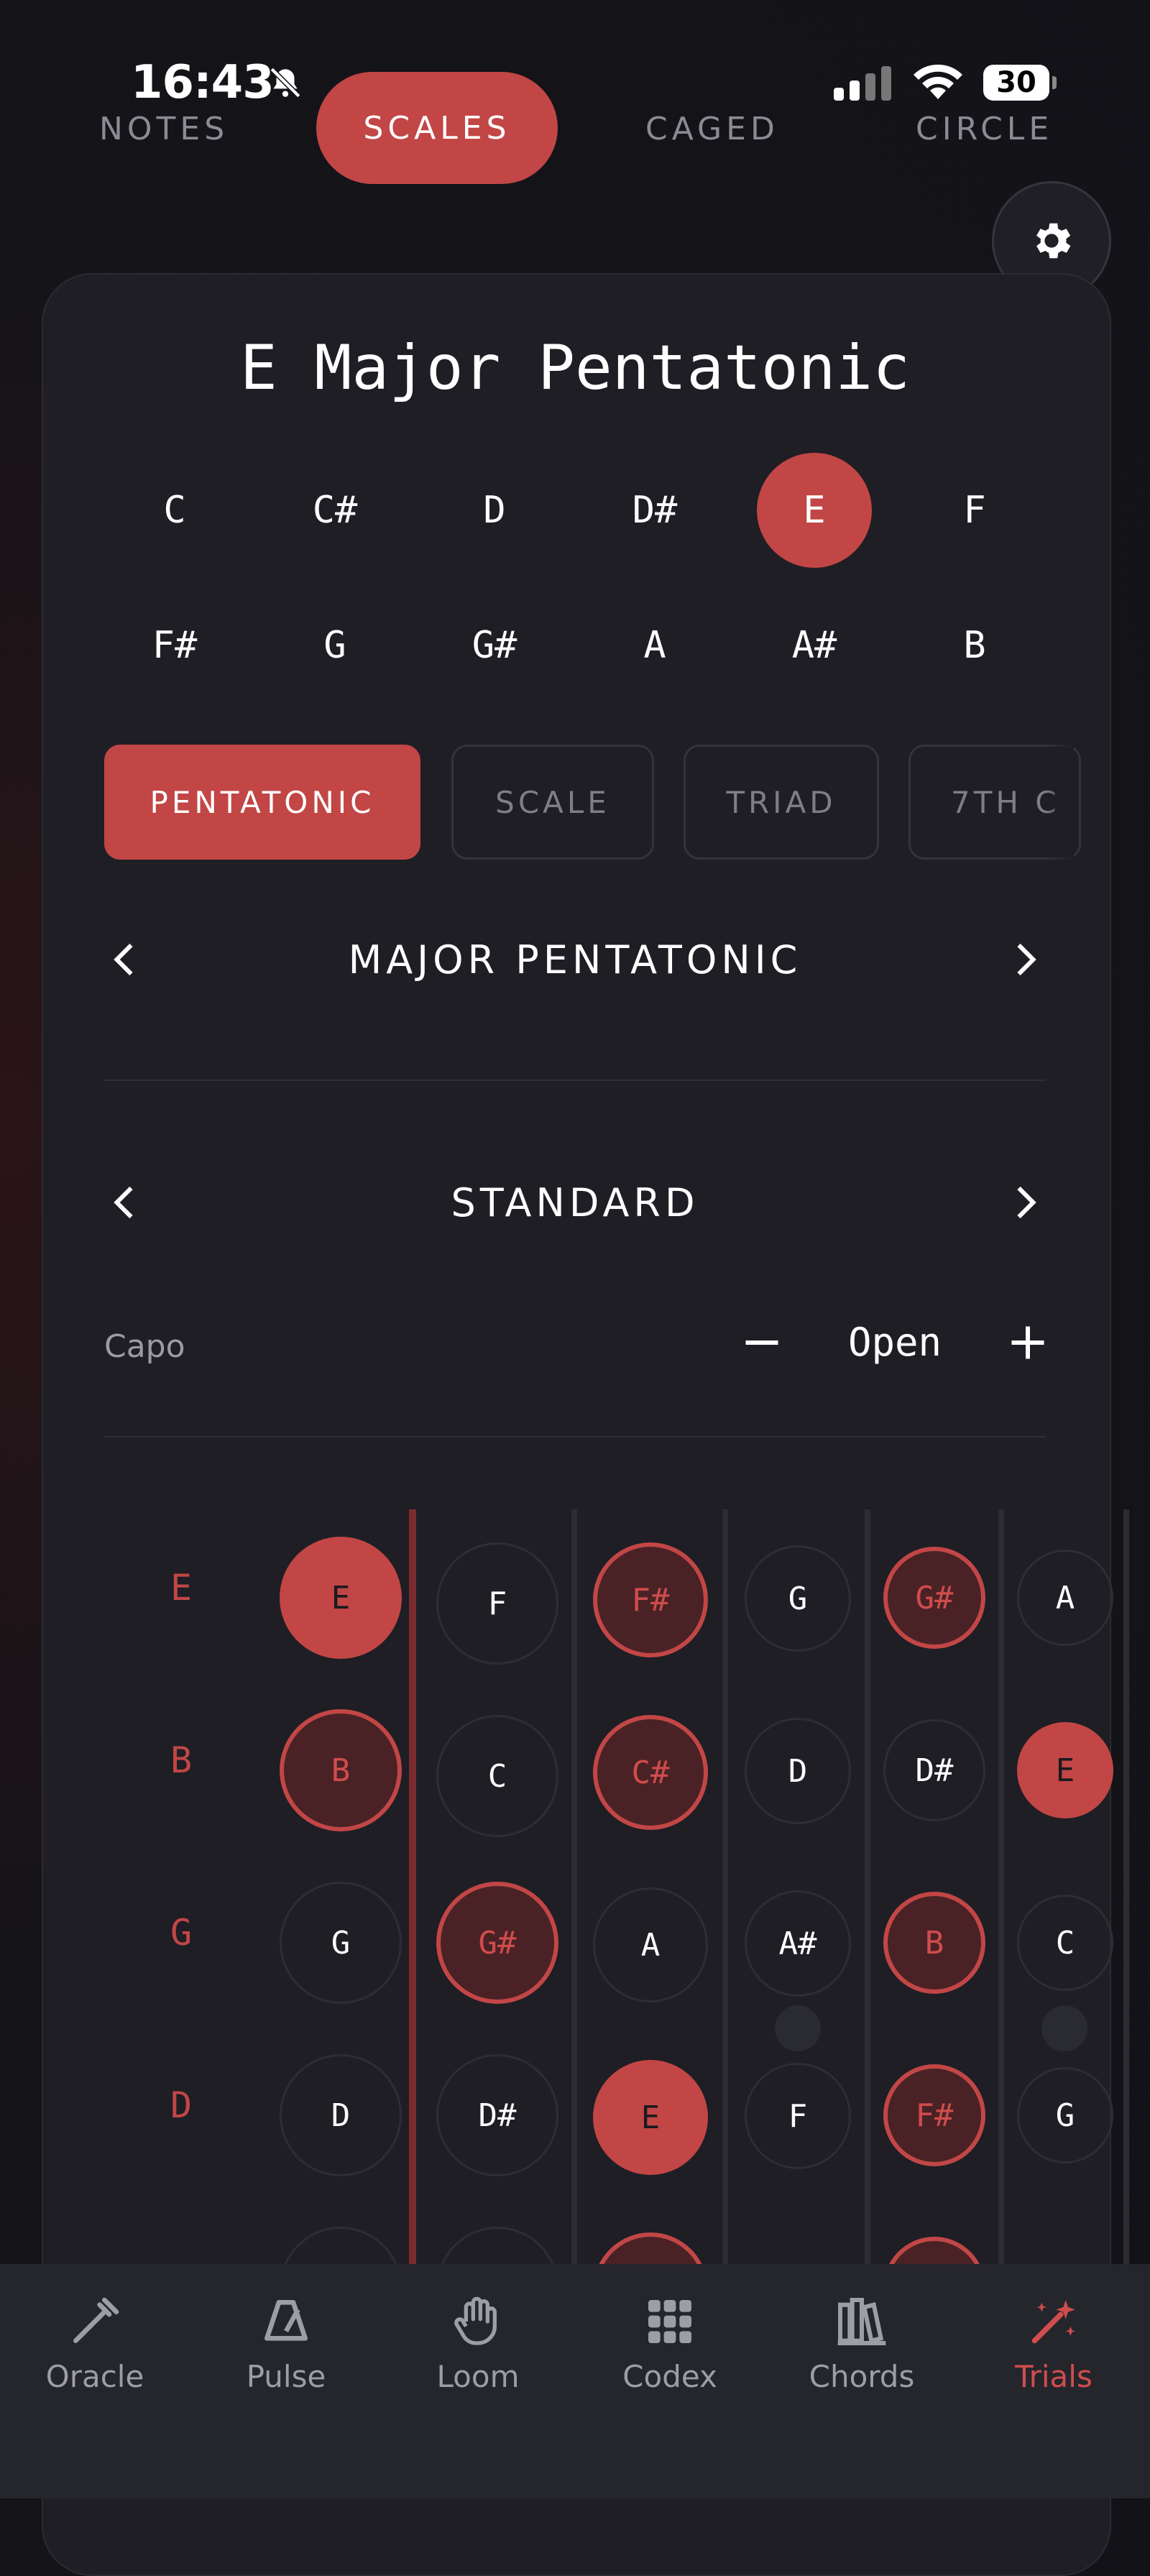  What do you see at coordinates (1027, 1342) in the screenshot?
I see `plus-icon` at bounding box center [1027, 1342].